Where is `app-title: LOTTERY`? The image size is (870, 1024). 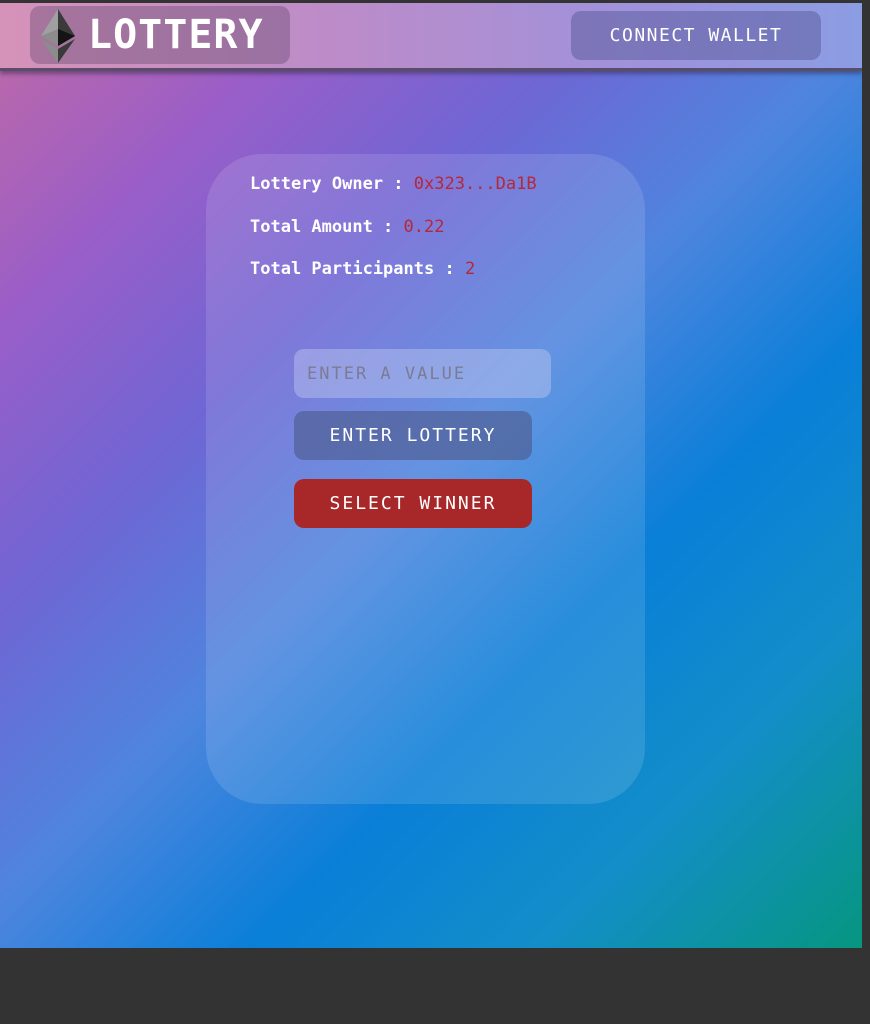
app-title: LOTTERY is located at coordinates (176, 35).